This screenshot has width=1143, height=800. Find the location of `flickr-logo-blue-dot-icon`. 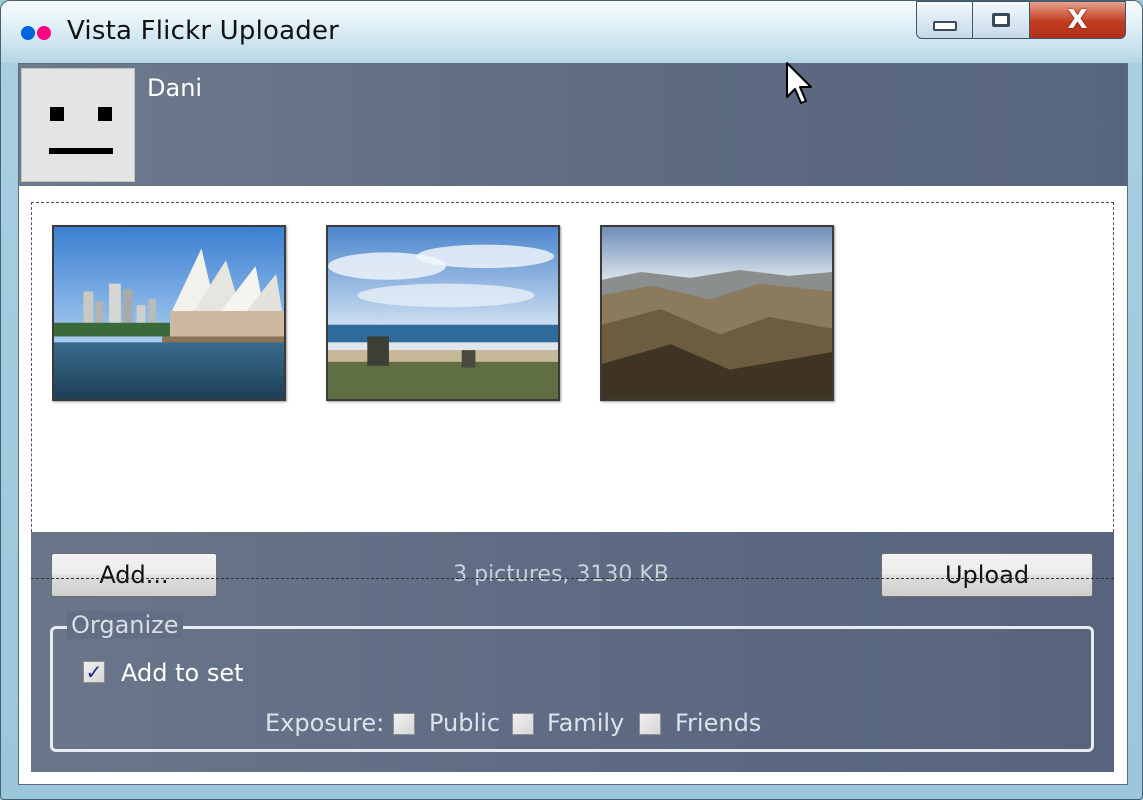

flickr-logo-blue-dot-icon is located at coordinates (28, 33).